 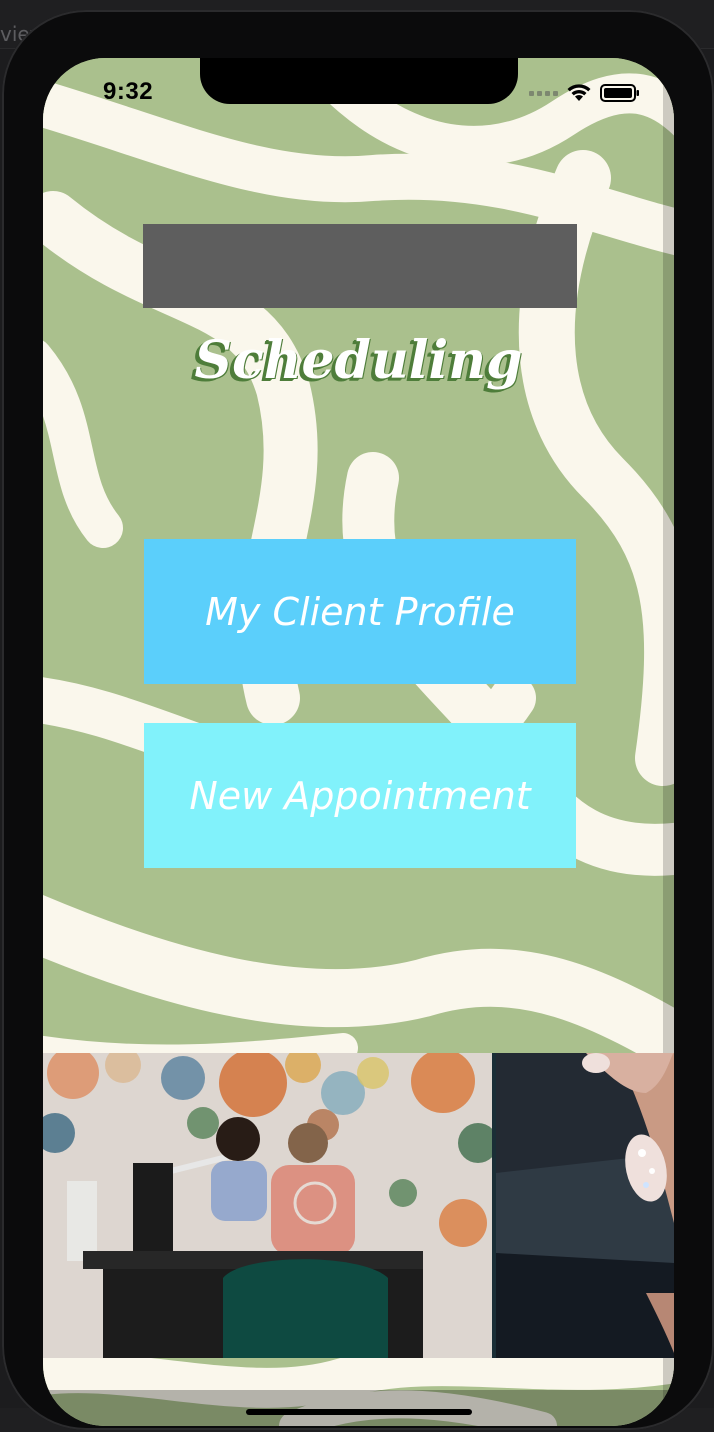 I want to click on home-indicator, so click(x=359, y=1412).